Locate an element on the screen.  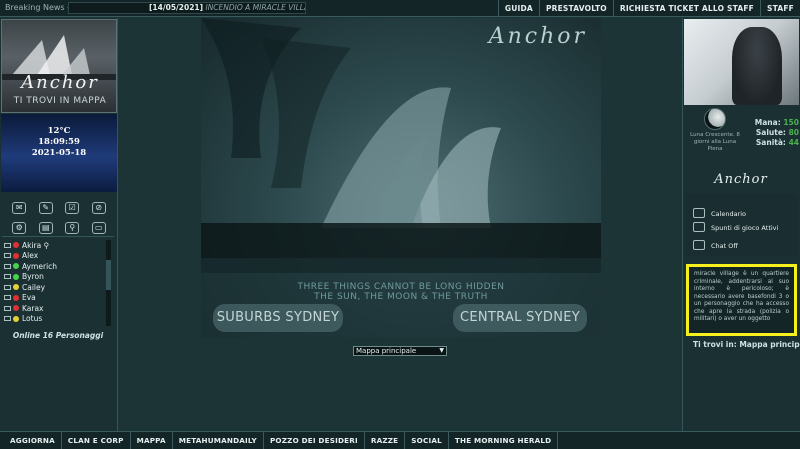
online-user-name: Akira is located at coordinates (32, 245).